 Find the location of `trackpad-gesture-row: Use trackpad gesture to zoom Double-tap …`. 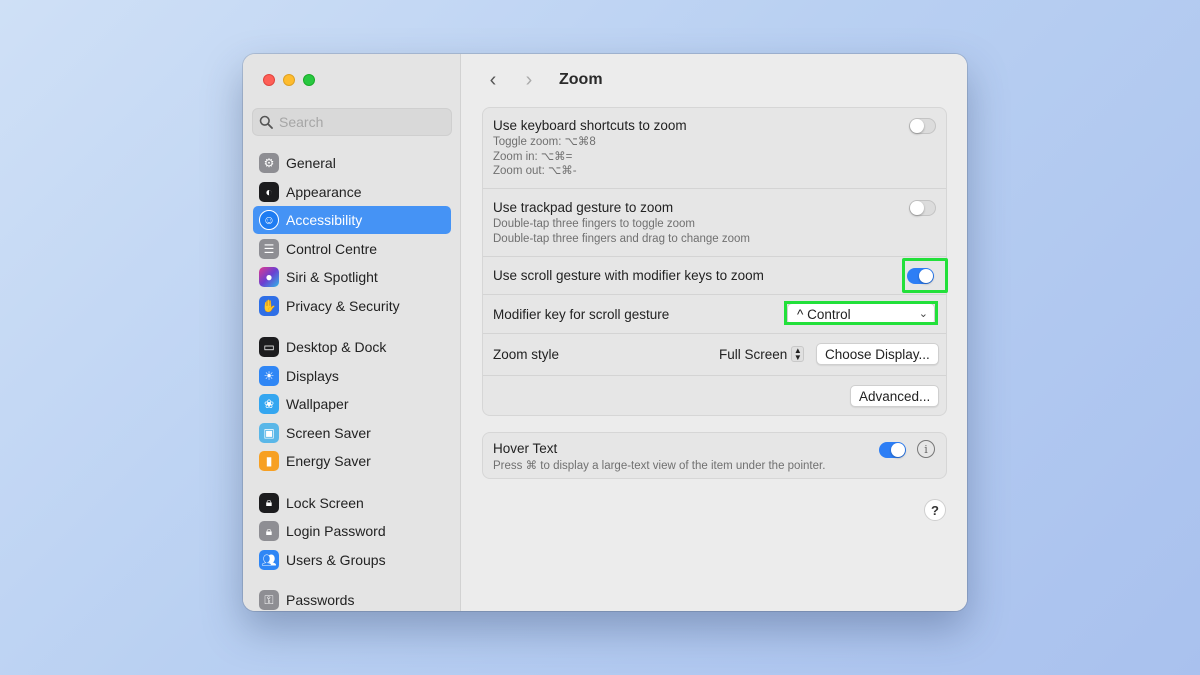

trackpad-gesture-row: Use trackpad gesture to zoom Double-tap … is located at coordinates (714, 223).